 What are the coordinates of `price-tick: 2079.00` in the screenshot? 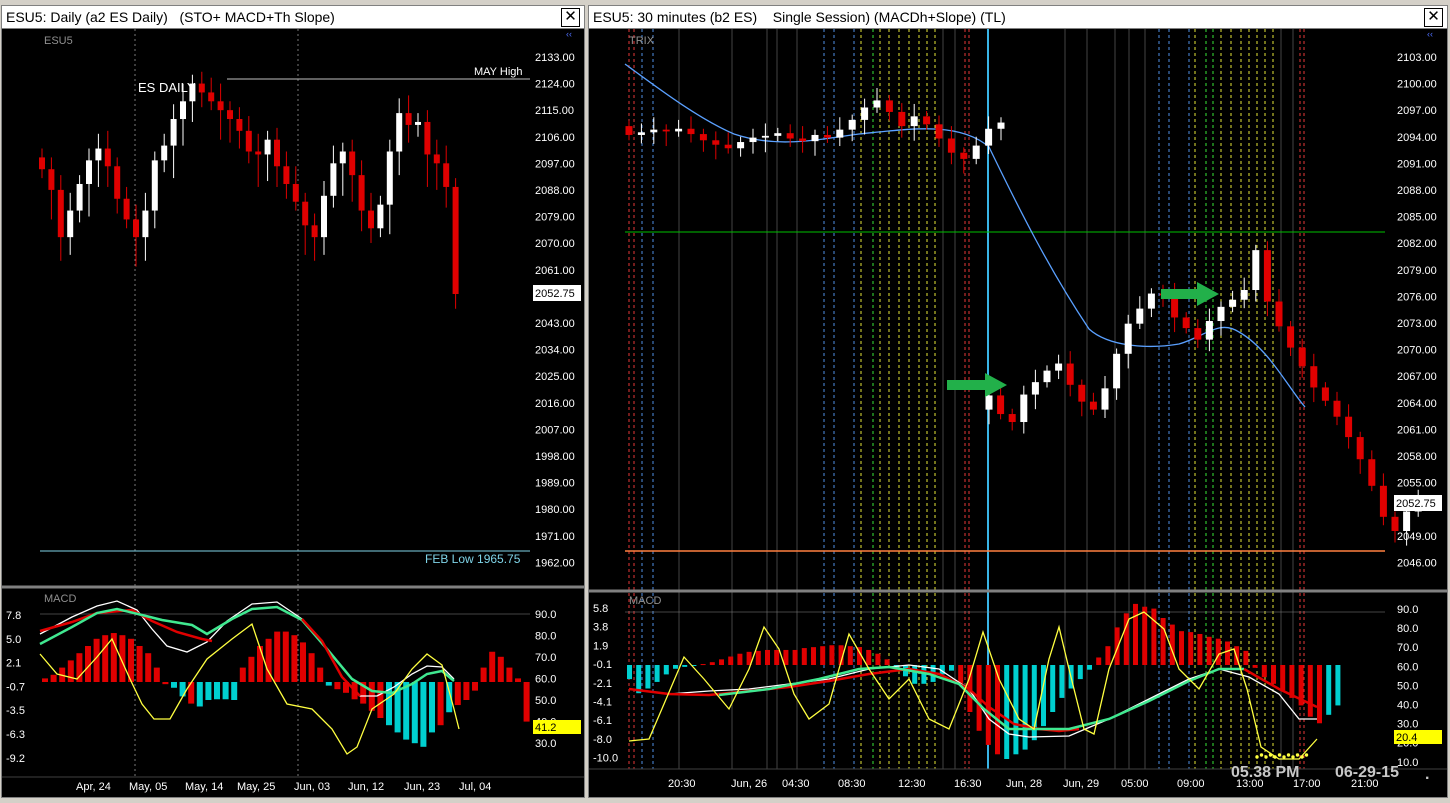 It's located at (555, 218).